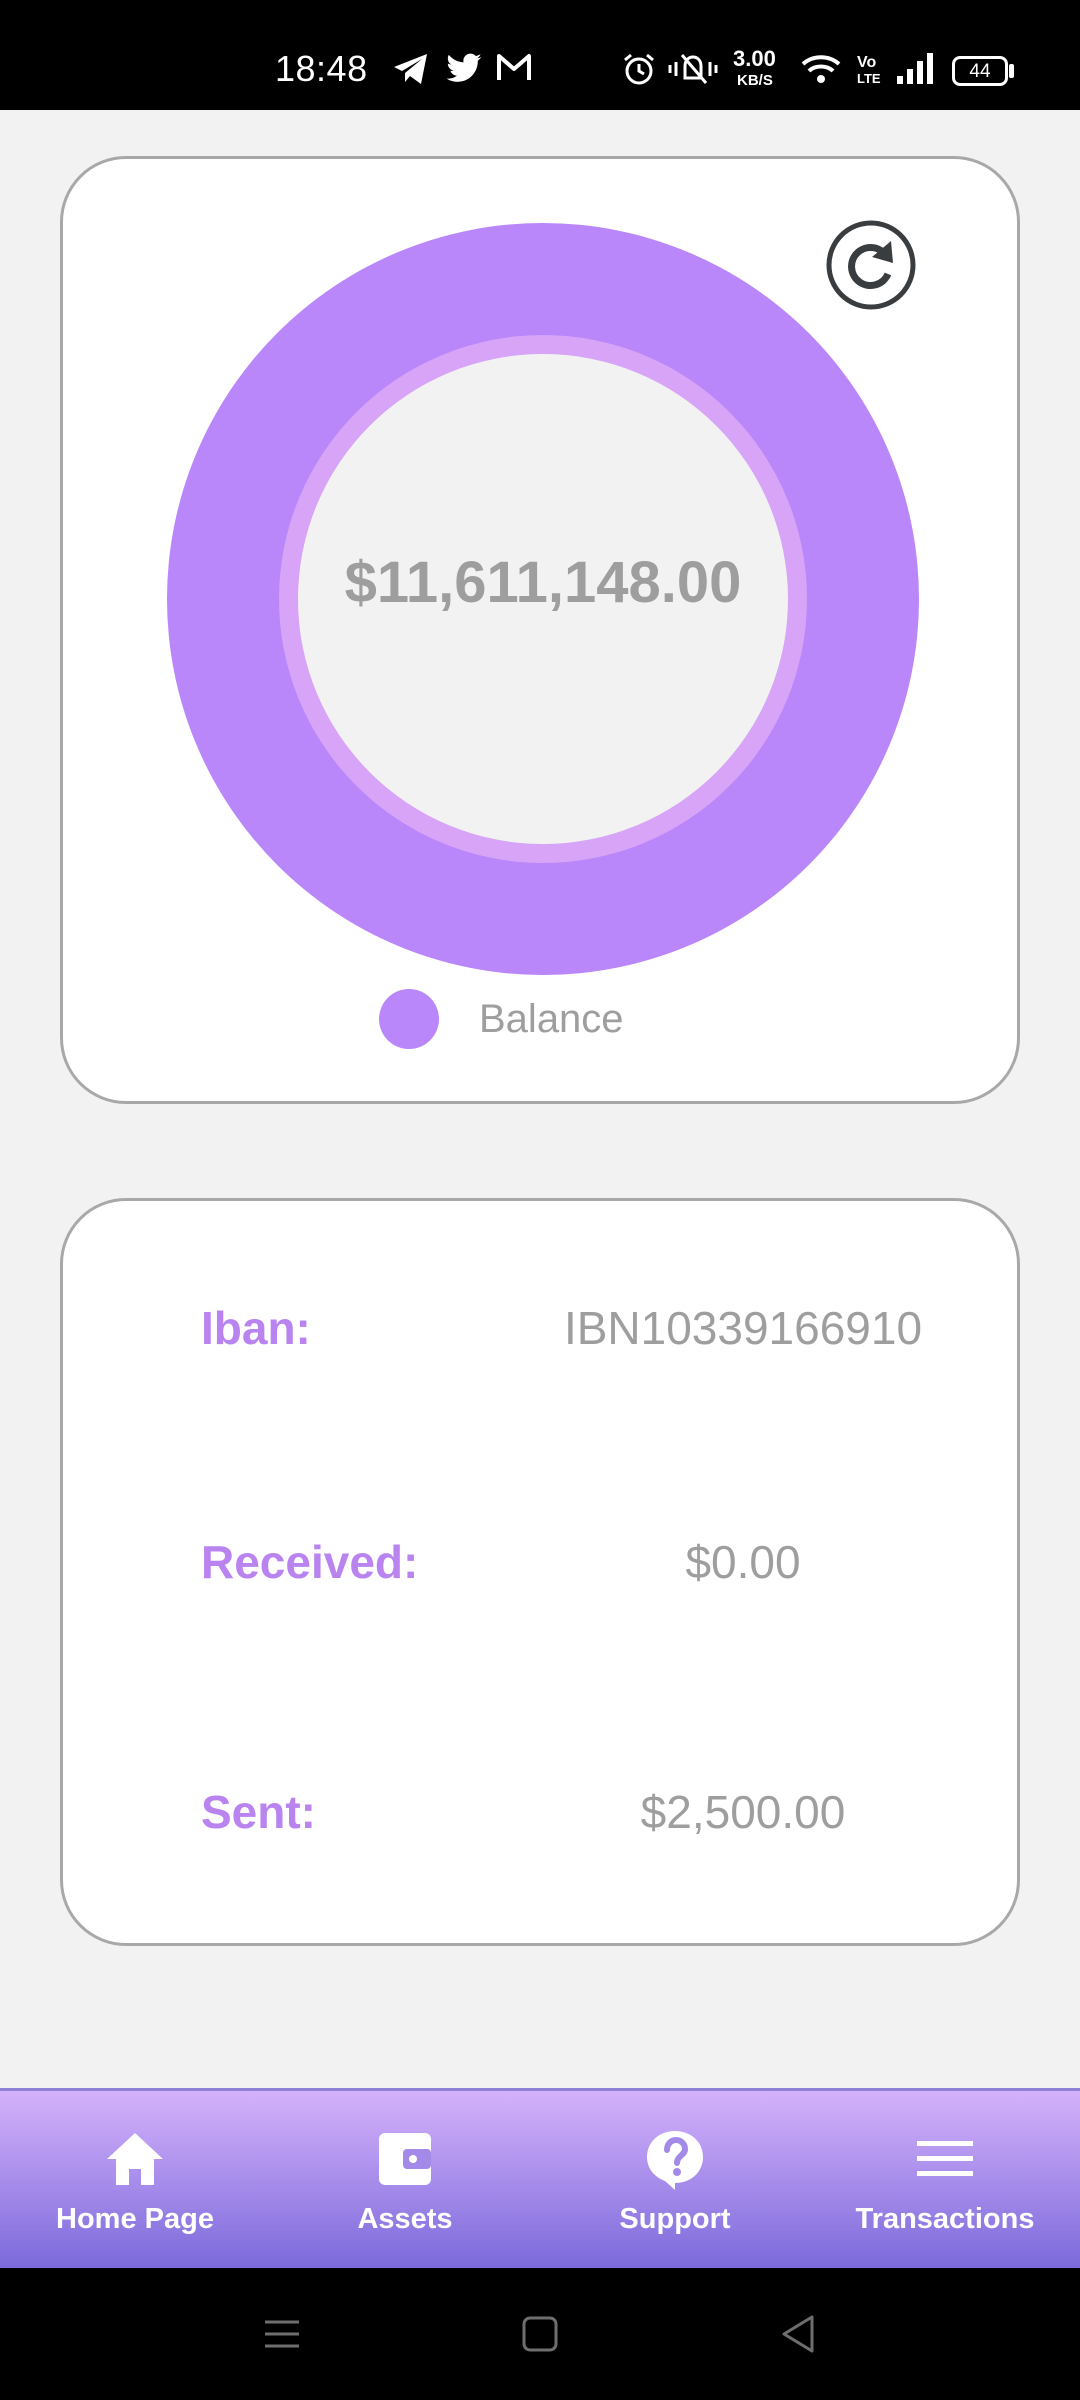 This screenshot has width=1080, height=2400. Describe the element at coordinates (543, 582) in the screenshot. I see `balance-amount: $11,611,148.00` at that location.